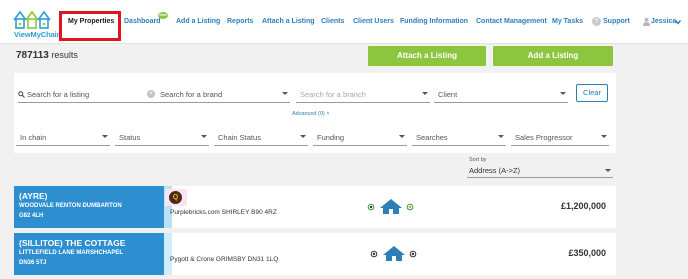 Image resolution: width=688 pixels, height=279 pixels. I want to click on filter-funding: Funding, so click(360, 137).